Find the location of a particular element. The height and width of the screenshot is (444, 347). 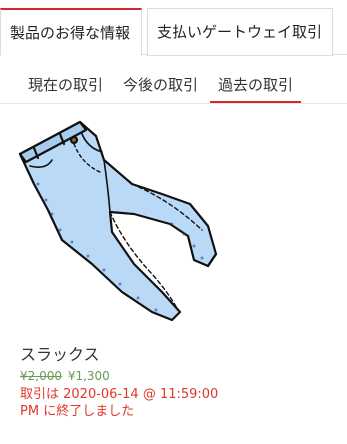

tab-current-deals: 現在の取引 is located at coordinates (65, 87).